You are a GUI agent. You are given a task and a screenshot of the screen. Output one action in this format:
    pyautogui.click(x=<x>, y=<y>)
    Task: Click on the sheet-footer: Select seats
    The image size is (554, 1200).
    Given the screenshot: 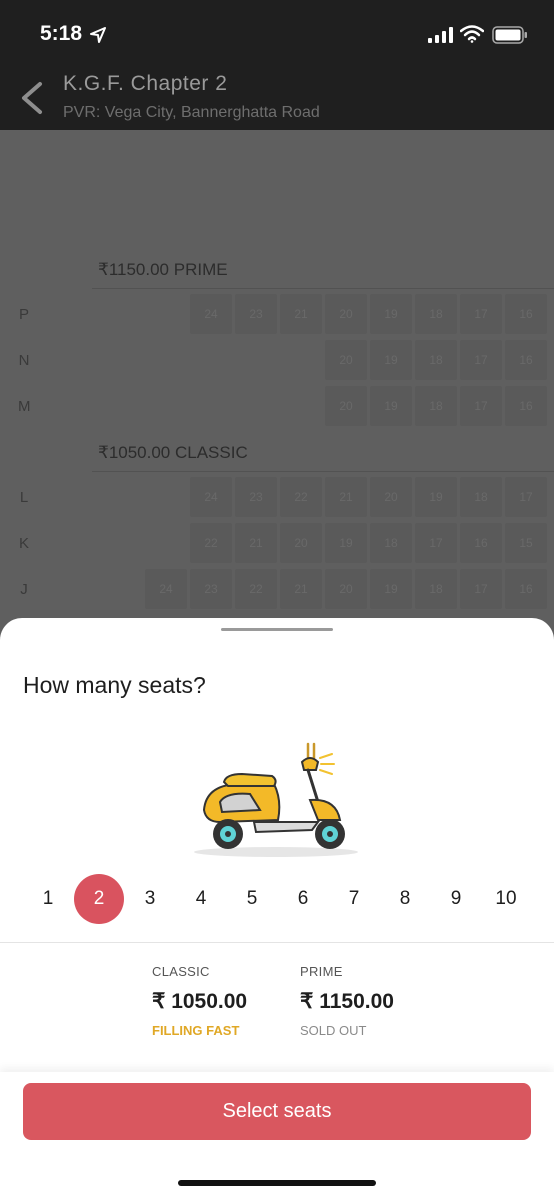 What is the action you would take?
    pyautogui.click(x=277, y=1136)
    